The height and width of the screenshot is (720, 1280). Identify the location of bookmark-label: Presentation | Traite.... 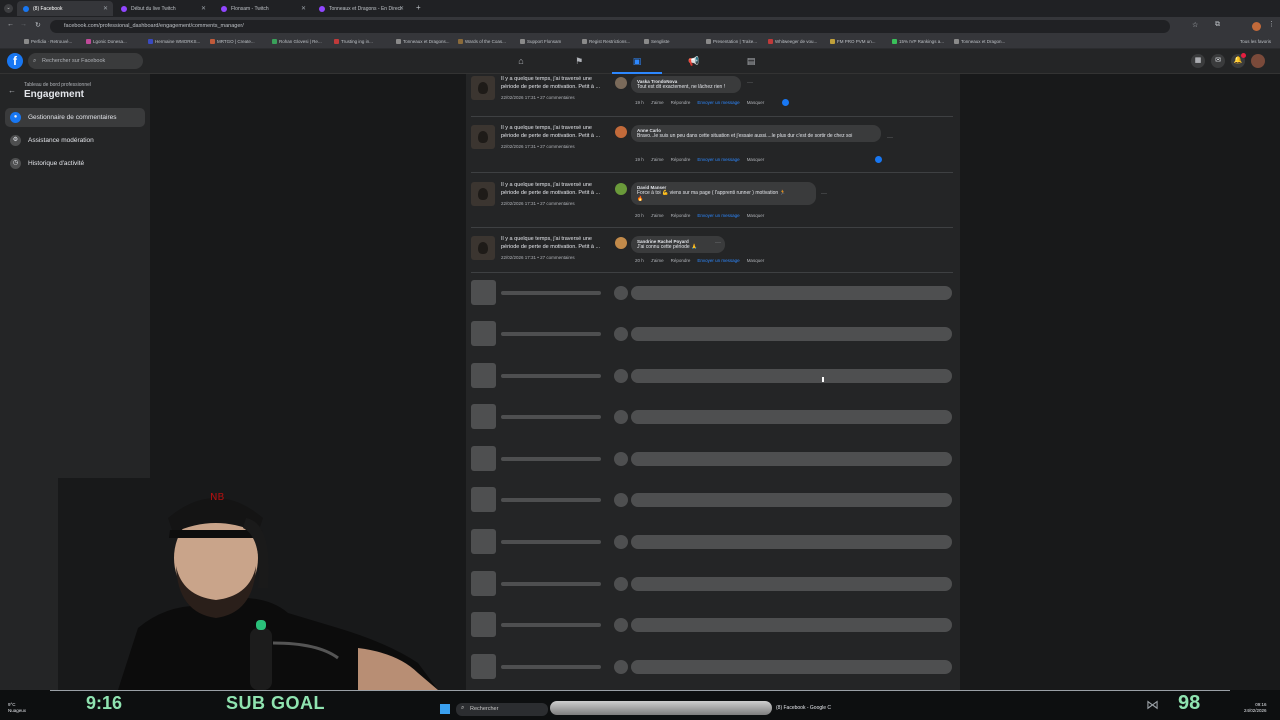
(735, 41).